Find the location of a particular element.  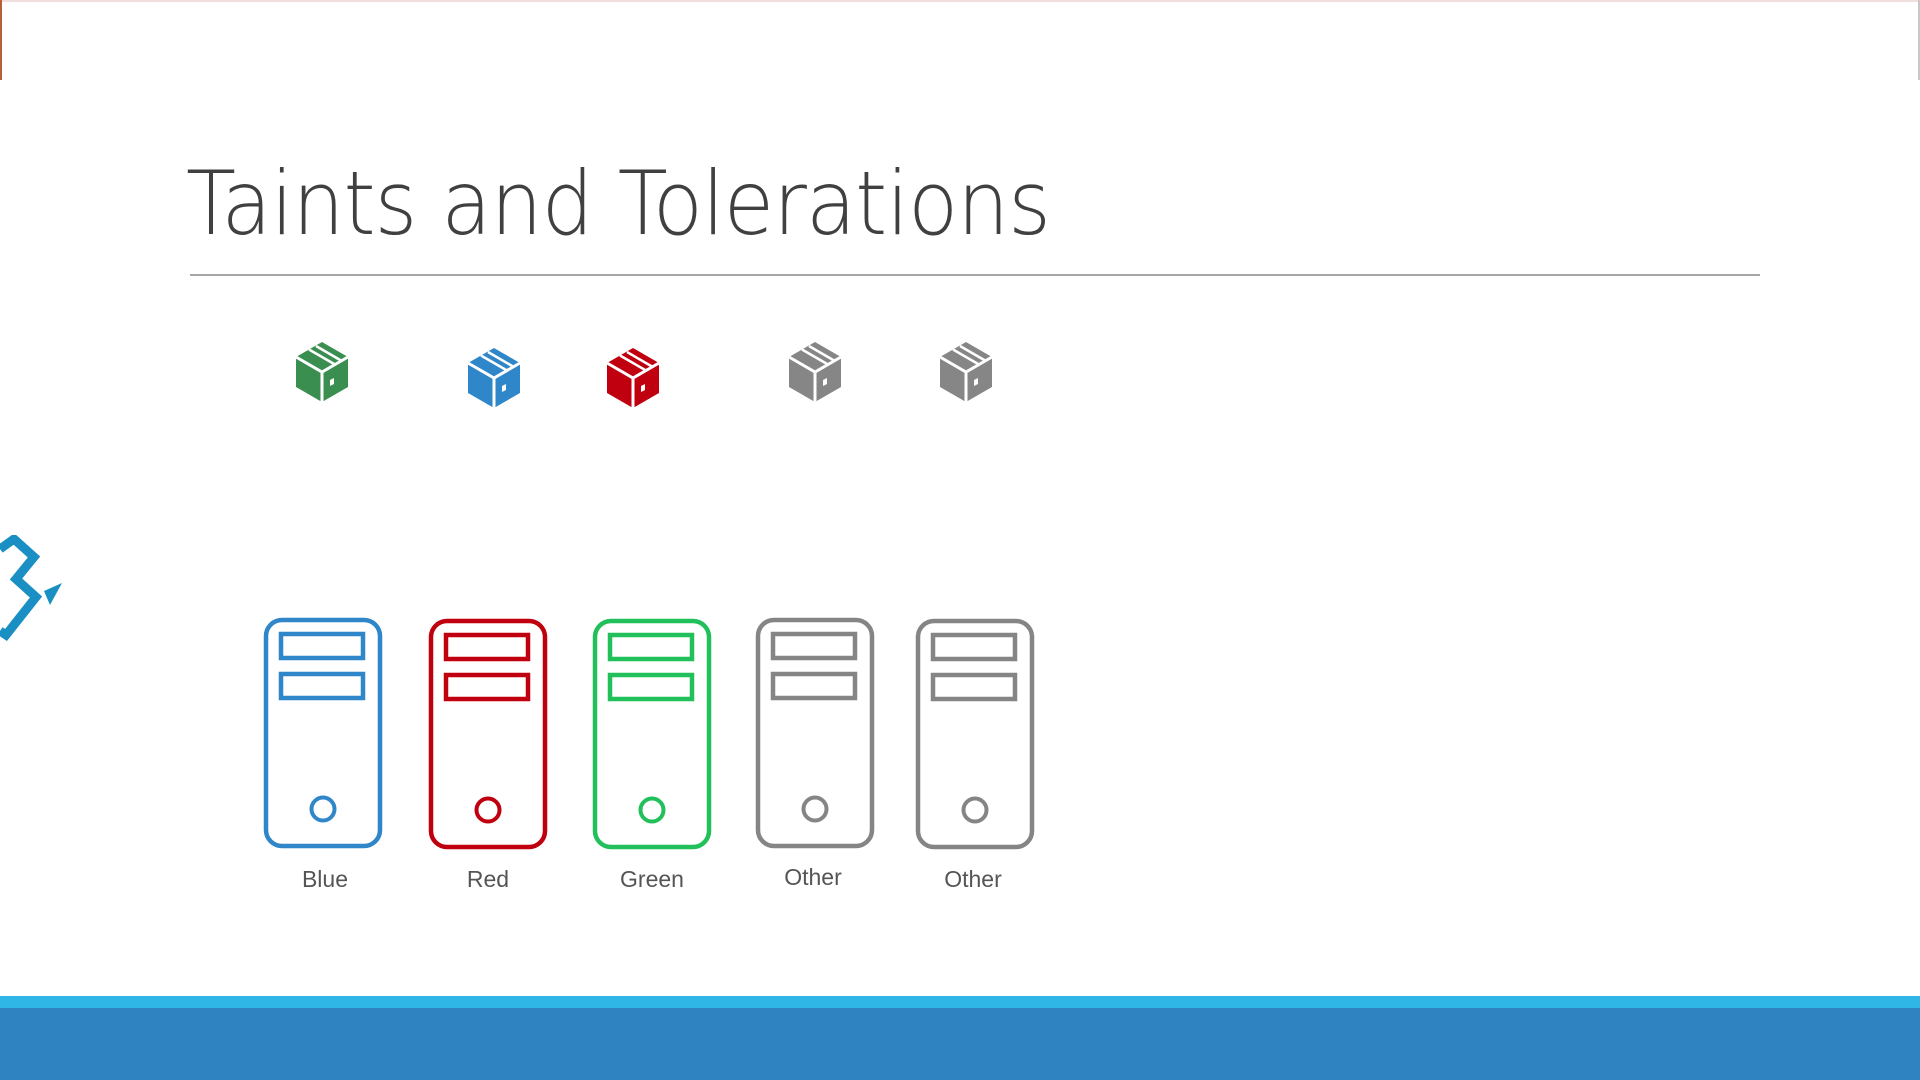

top-edge is located at coordinates (960, 1).